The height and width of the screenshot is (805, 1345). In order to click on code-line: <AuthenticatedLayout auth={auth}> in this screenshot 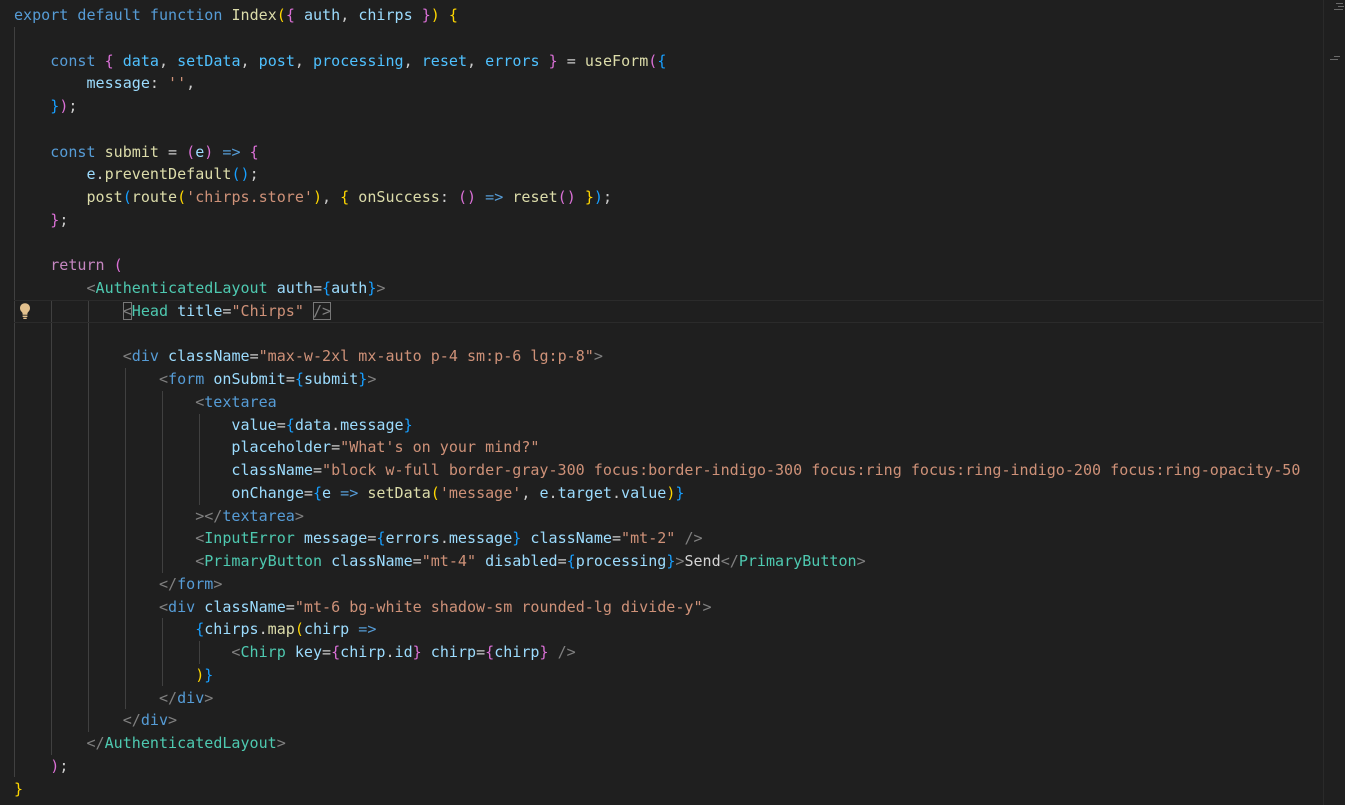, I will do `click(668, 288)`.